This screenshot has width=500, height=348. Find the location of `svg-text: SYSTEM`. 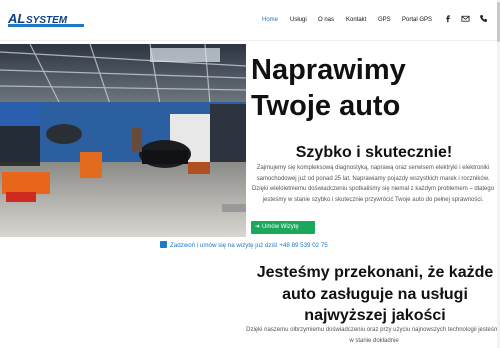

svg-text: SYSTEM is located at coordinates (47, 20).